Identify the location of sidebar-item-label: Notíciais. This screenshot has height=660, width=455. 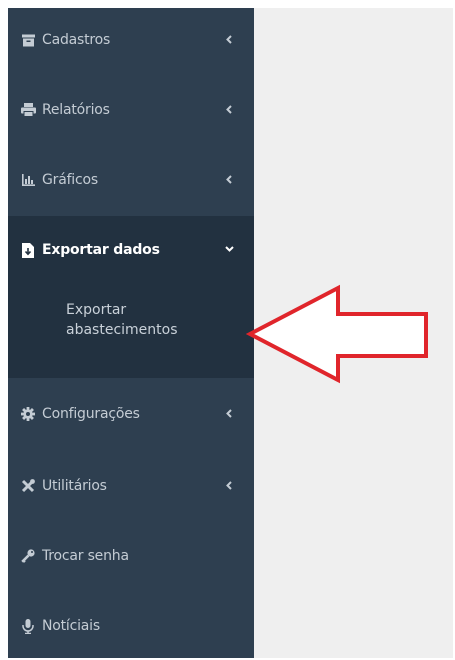
(71, 626).